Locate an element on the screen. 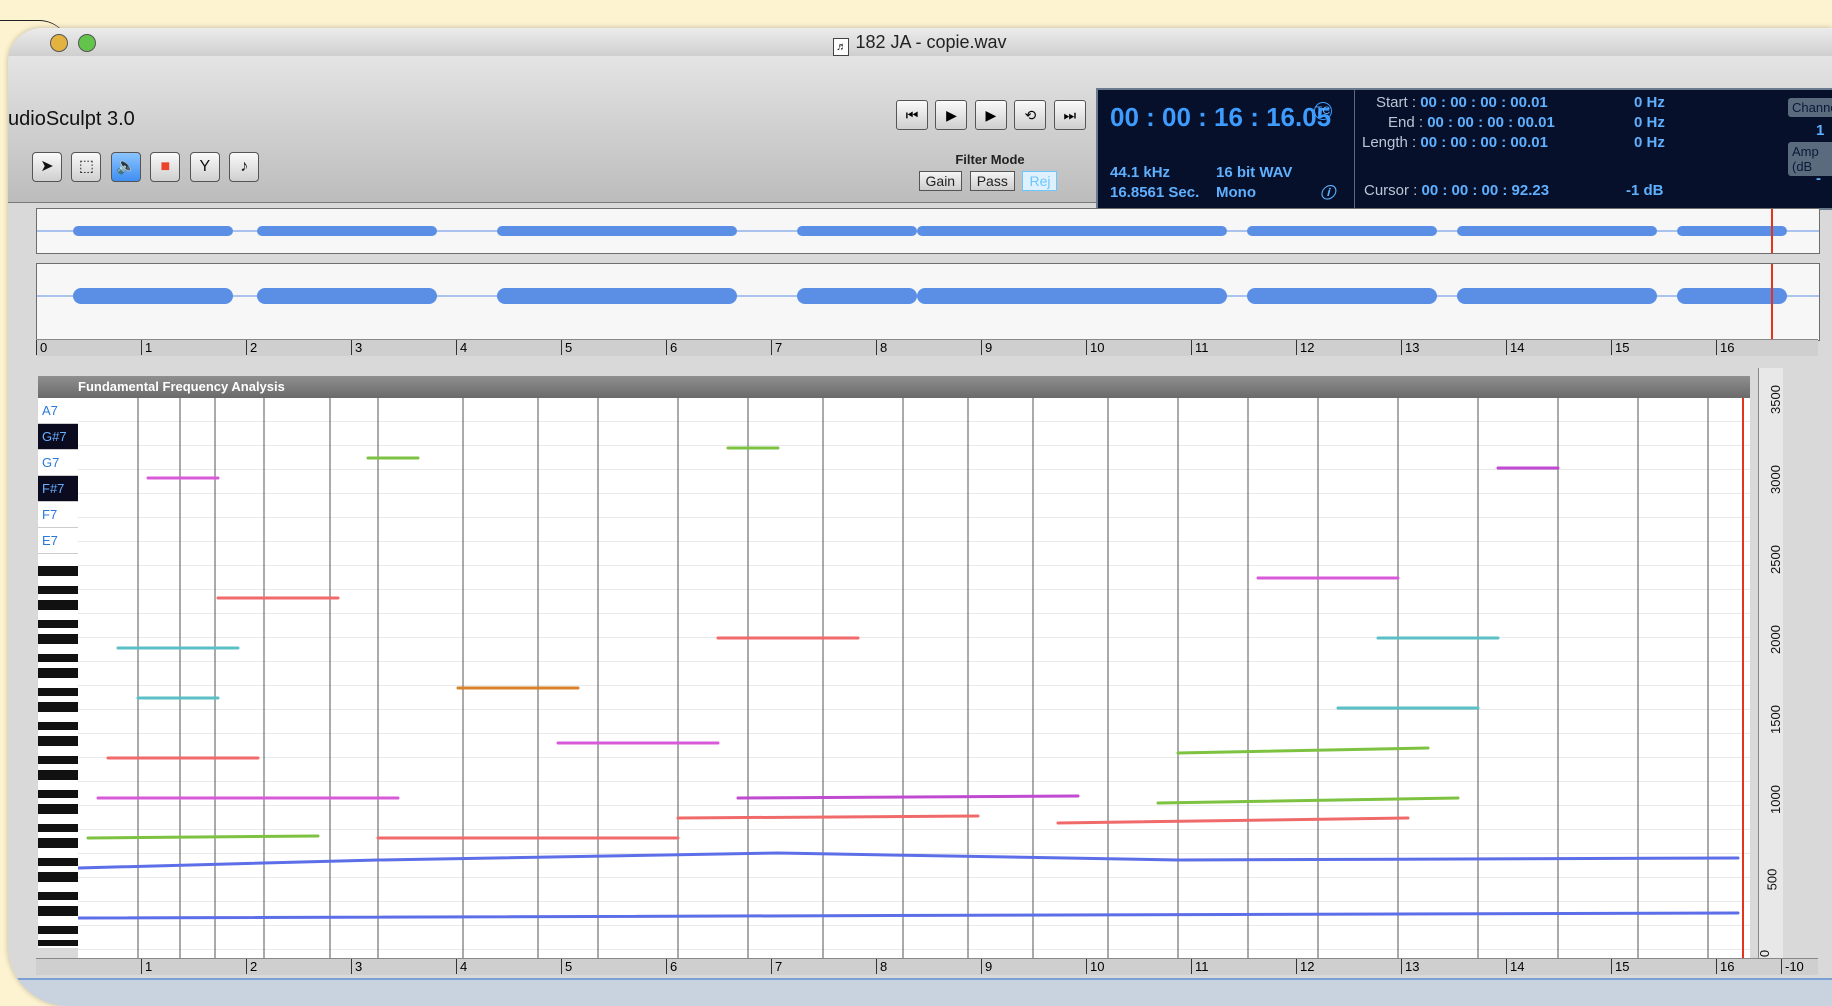 The height and width of the screenshot is (1006, 1832). arrow-tool-button: ➤ is located at coordinates (47, 167).